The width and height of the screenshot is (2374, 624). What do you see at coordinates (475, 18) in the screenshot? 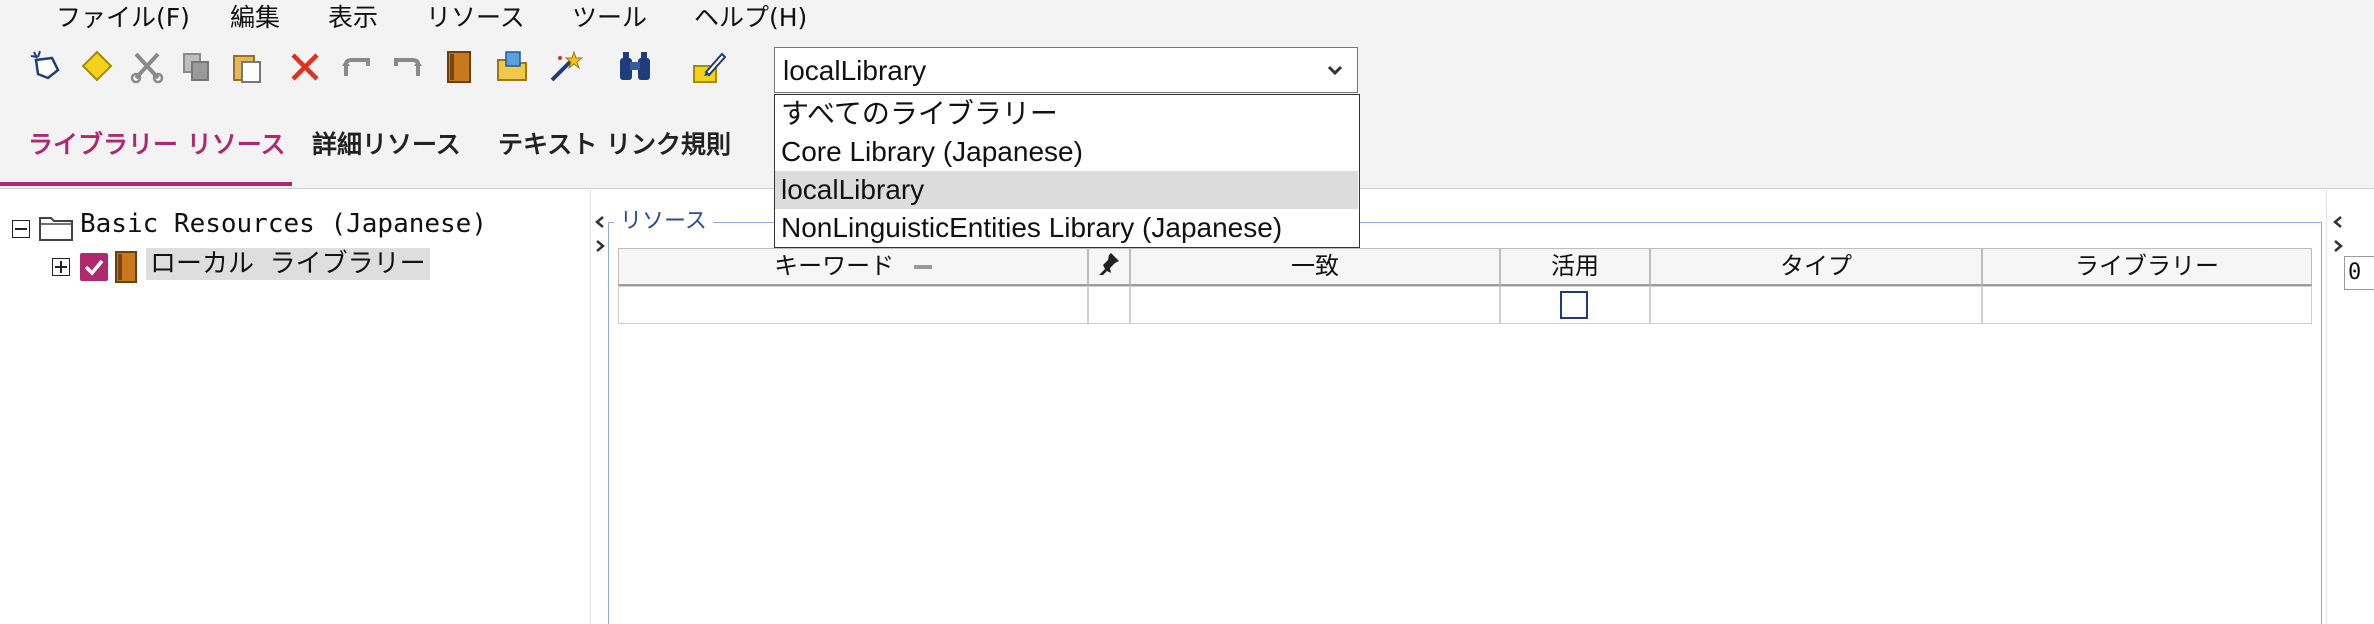
I see `menu-resource: リソース` at bounding box center [475, 18].